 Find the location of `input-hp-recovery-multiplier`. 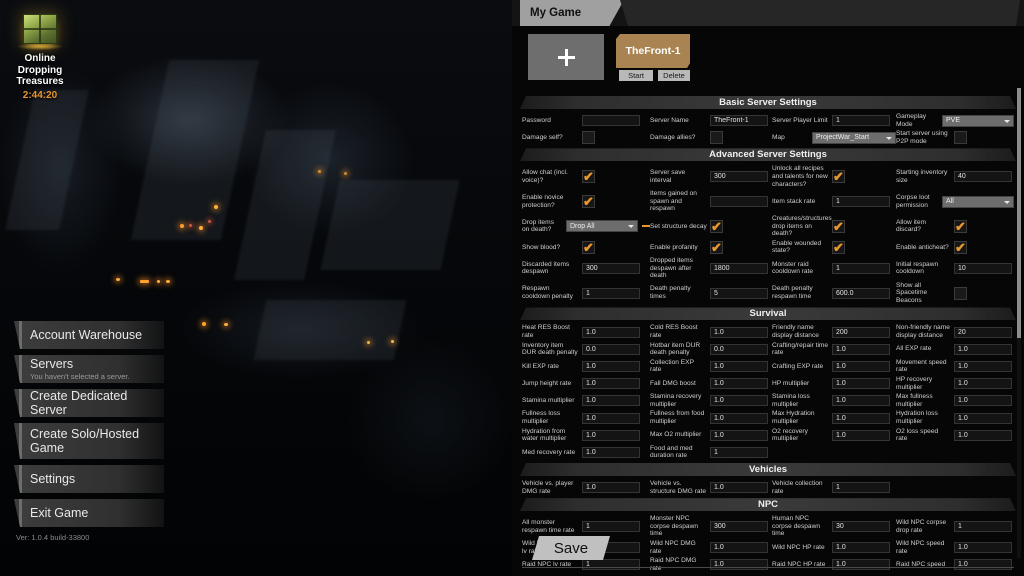

input-hp-recovery-multiplier is located at coordinates (983, 384).